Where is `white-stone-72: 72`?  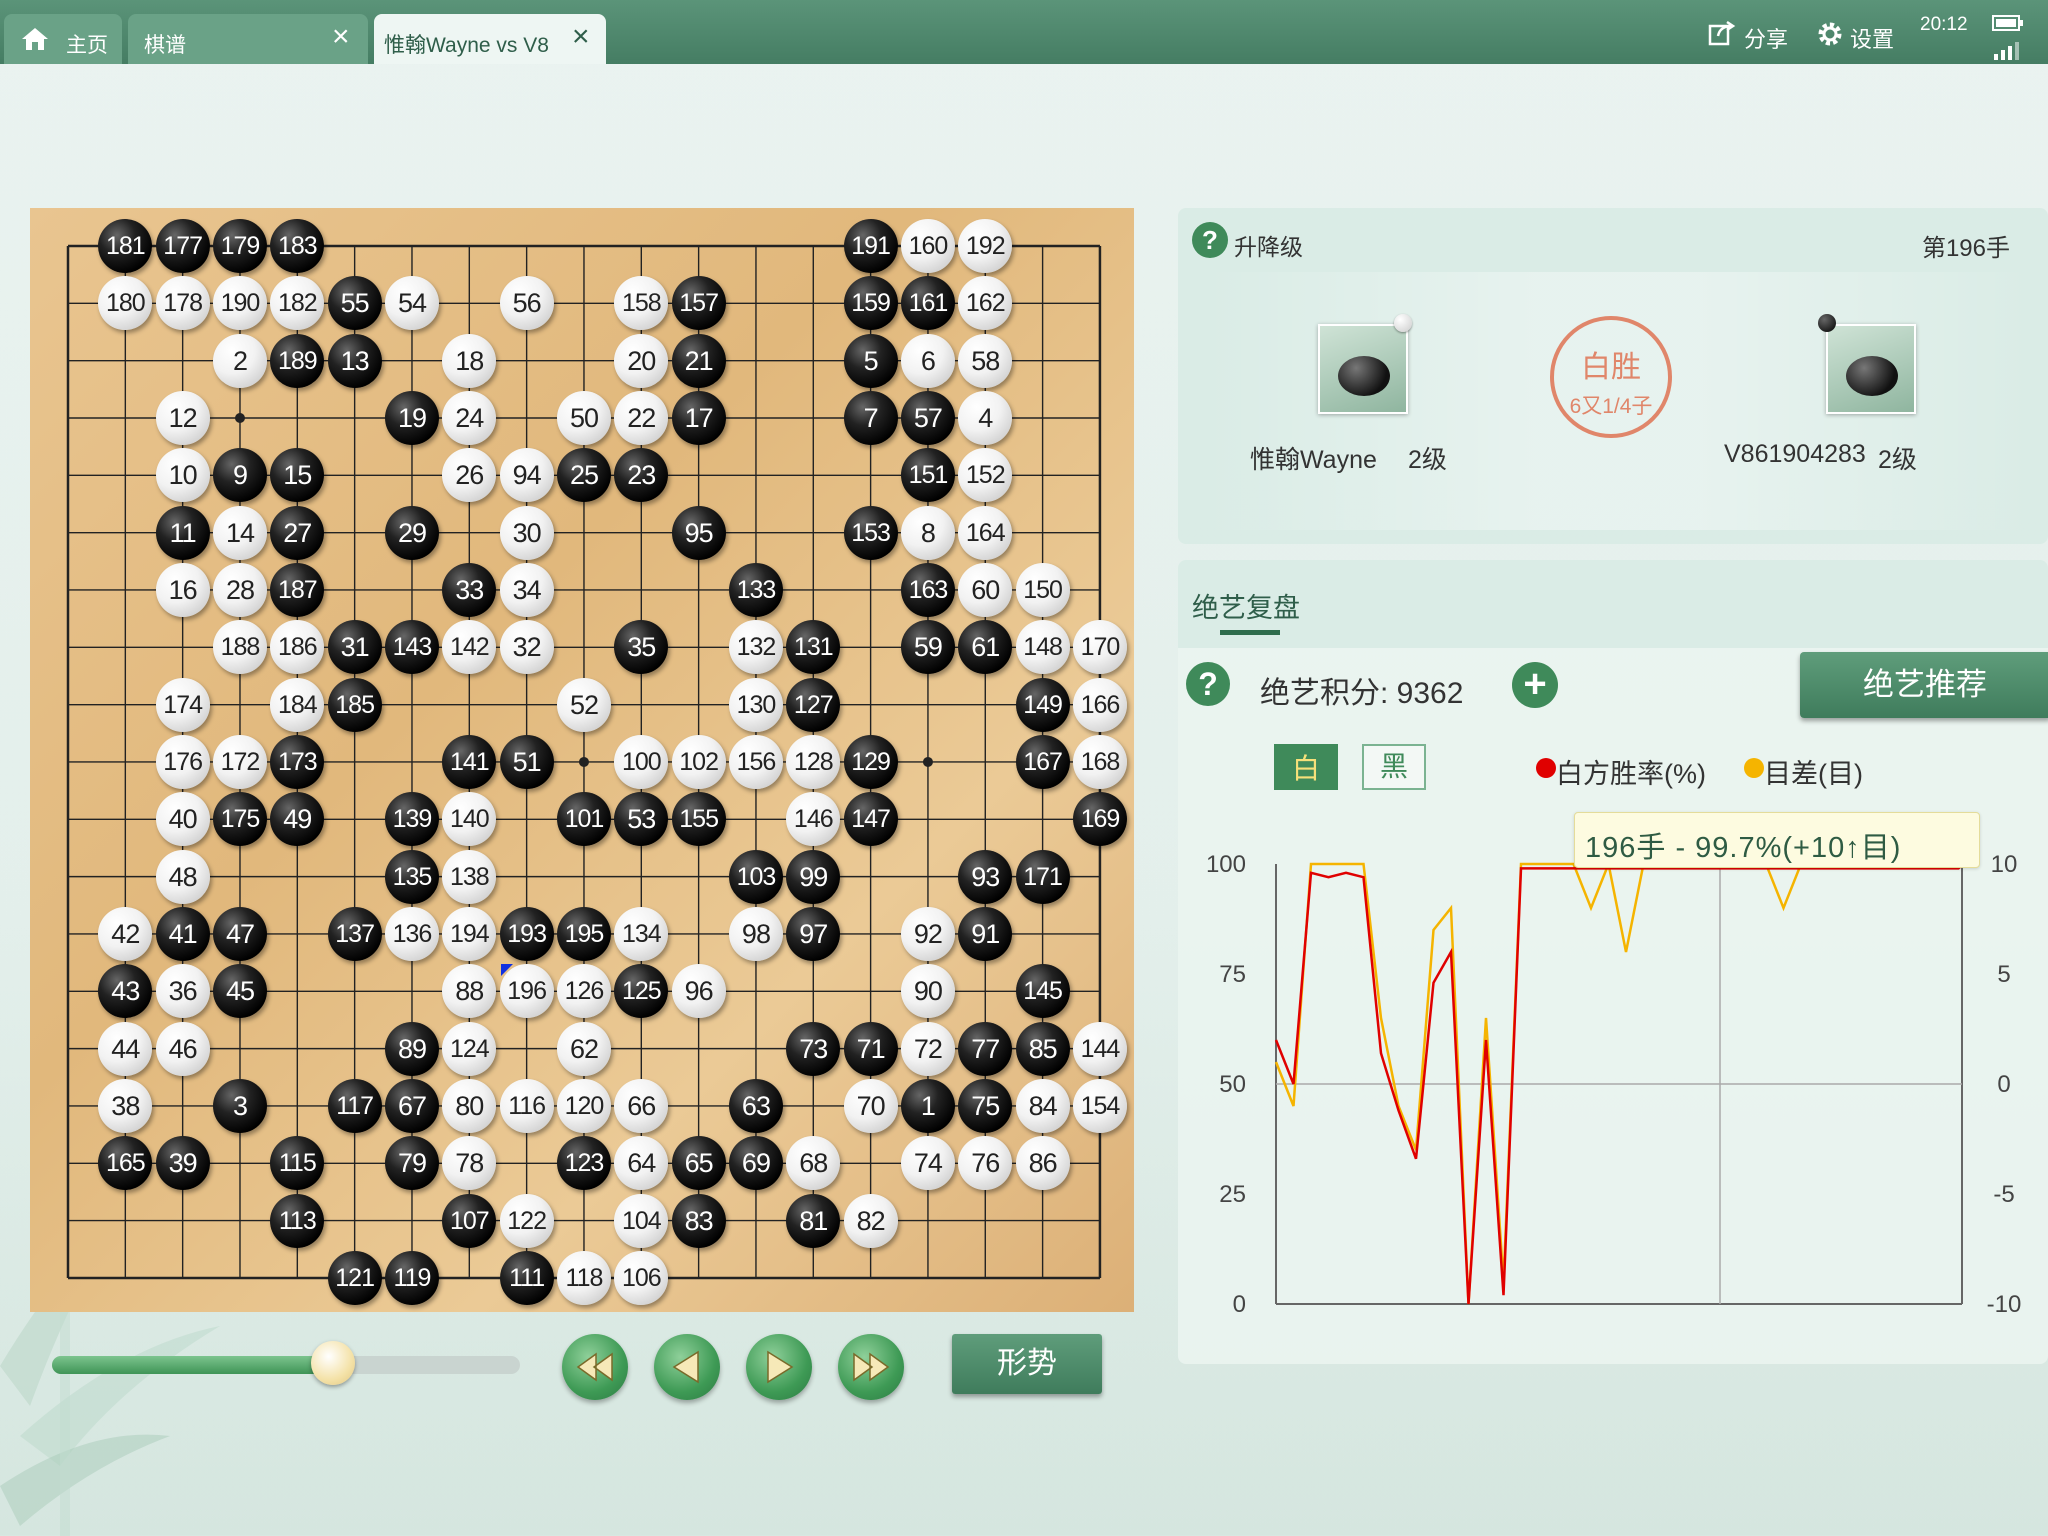
white-stone-72: 72 is located at coordinates (927, 1048).